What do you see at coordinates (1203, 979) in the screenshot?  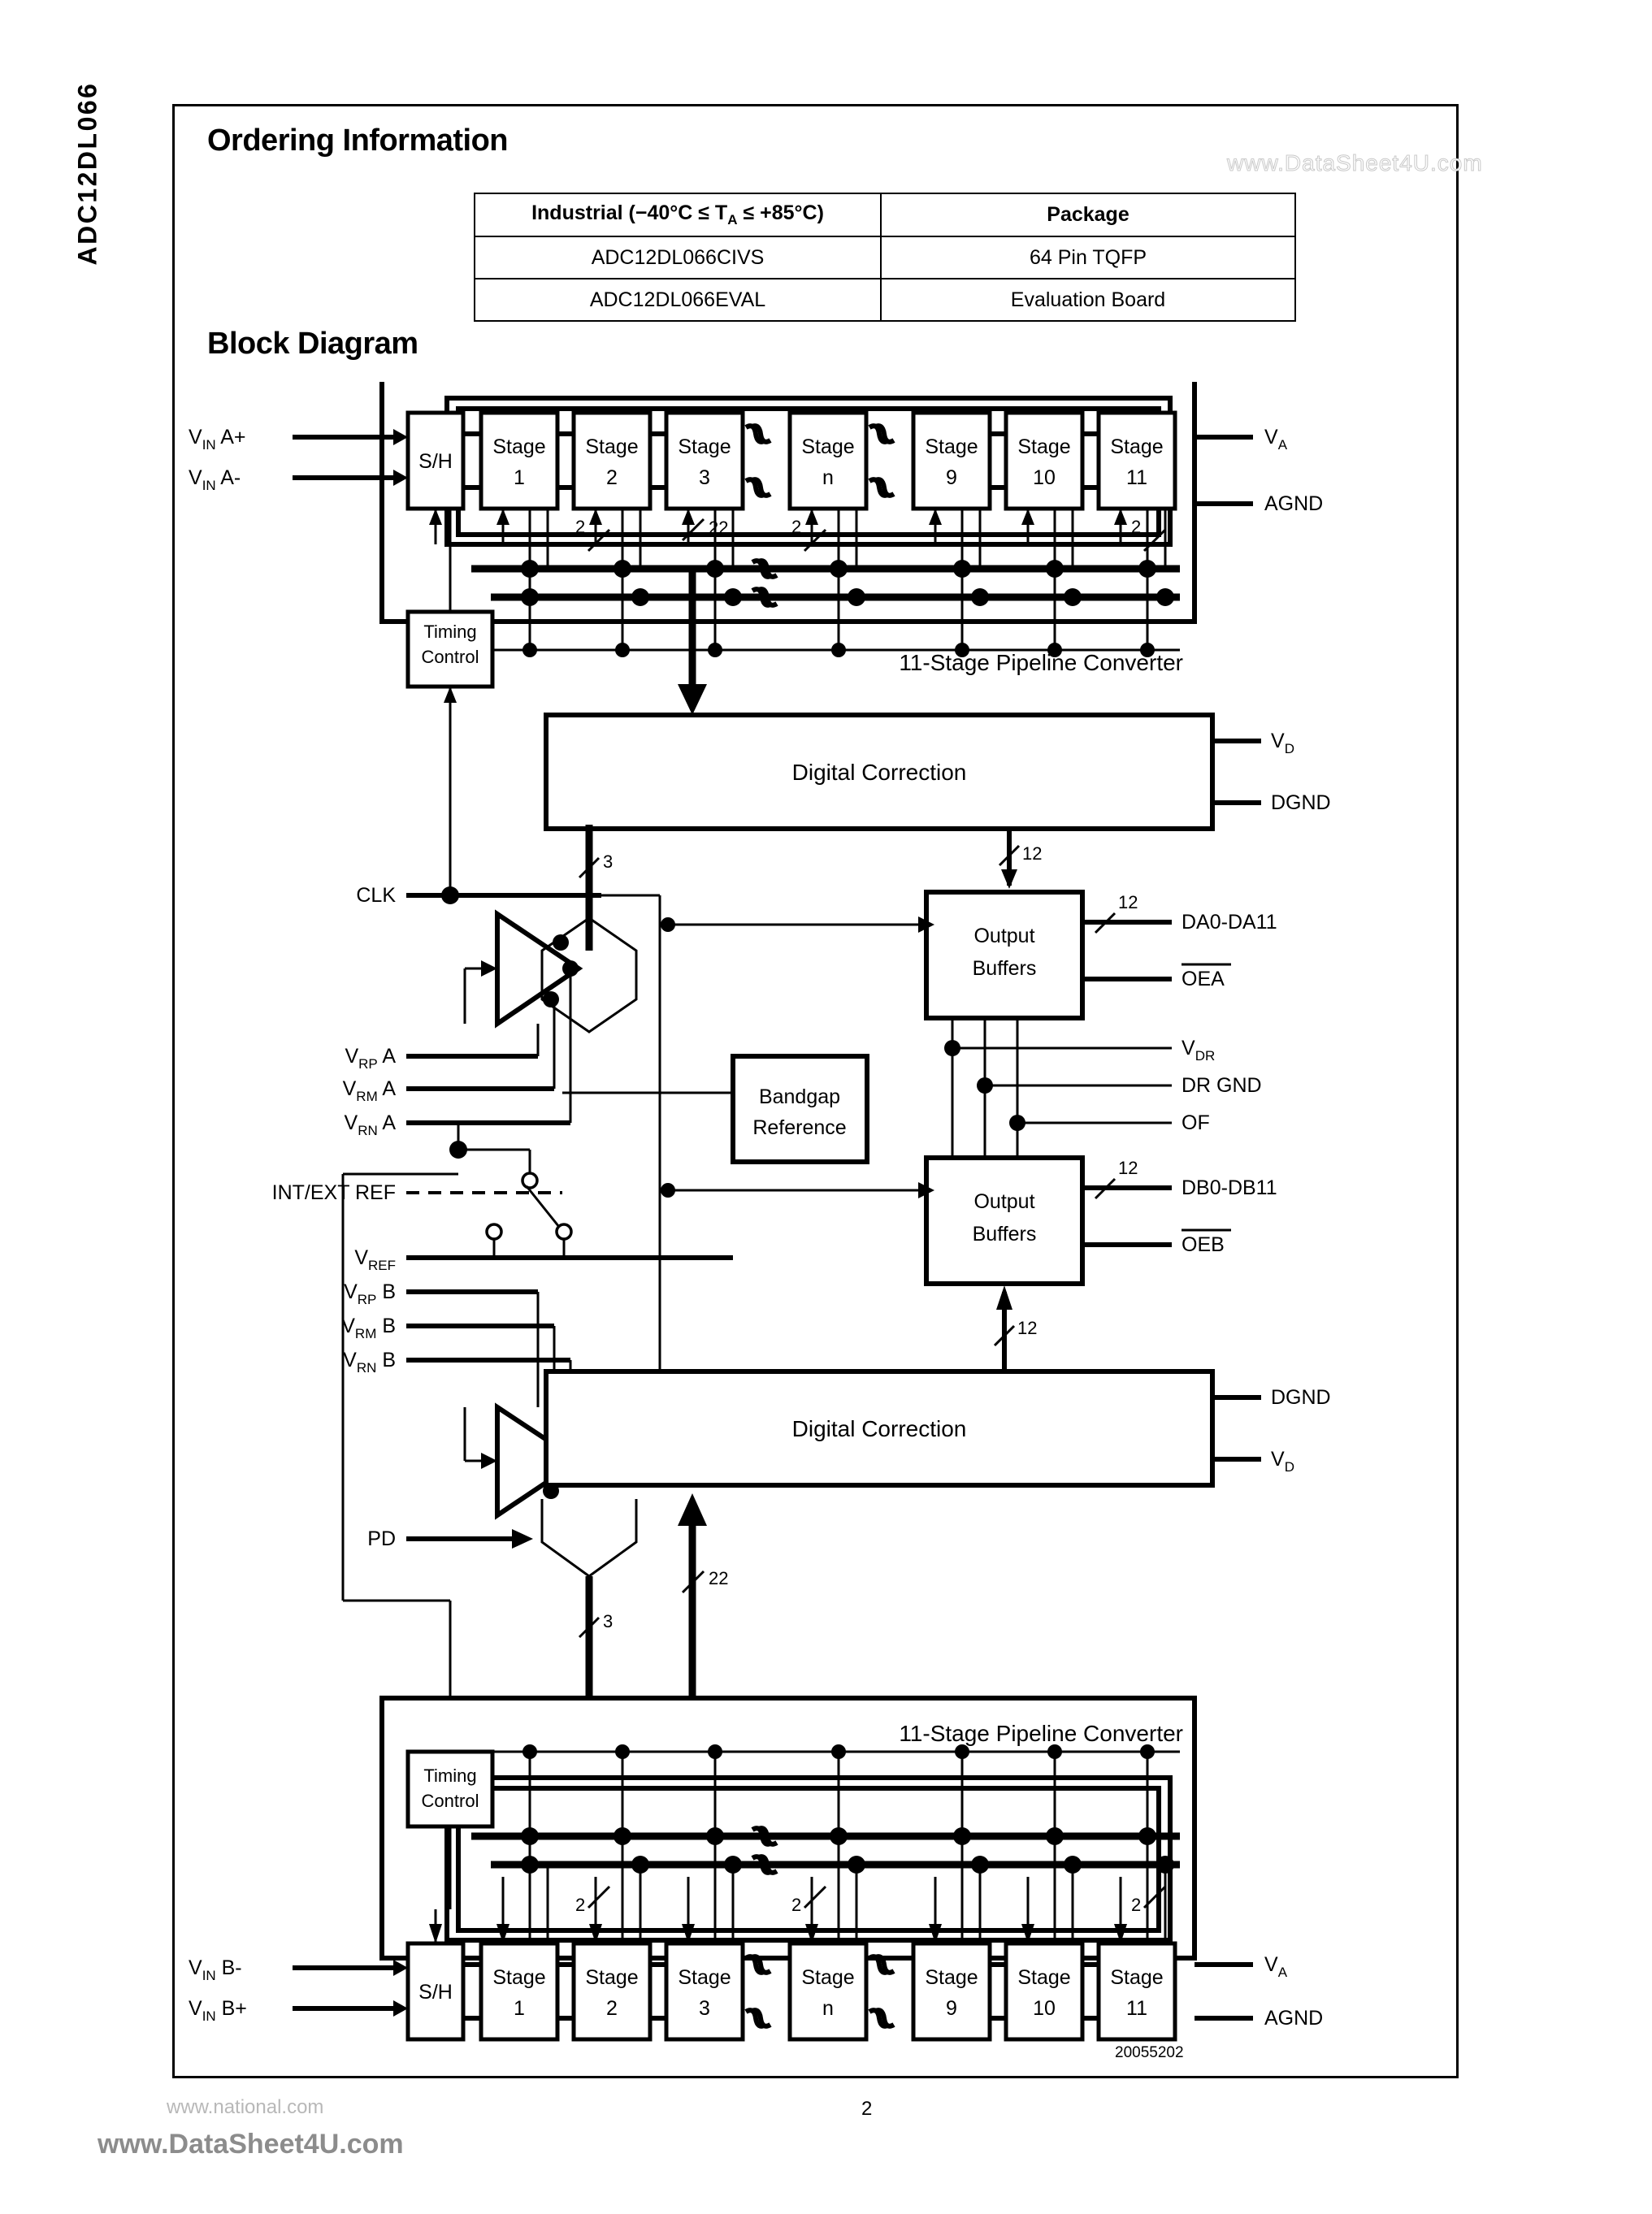 I see `pin-oea: OEA` at bounding box center [1203, 979].